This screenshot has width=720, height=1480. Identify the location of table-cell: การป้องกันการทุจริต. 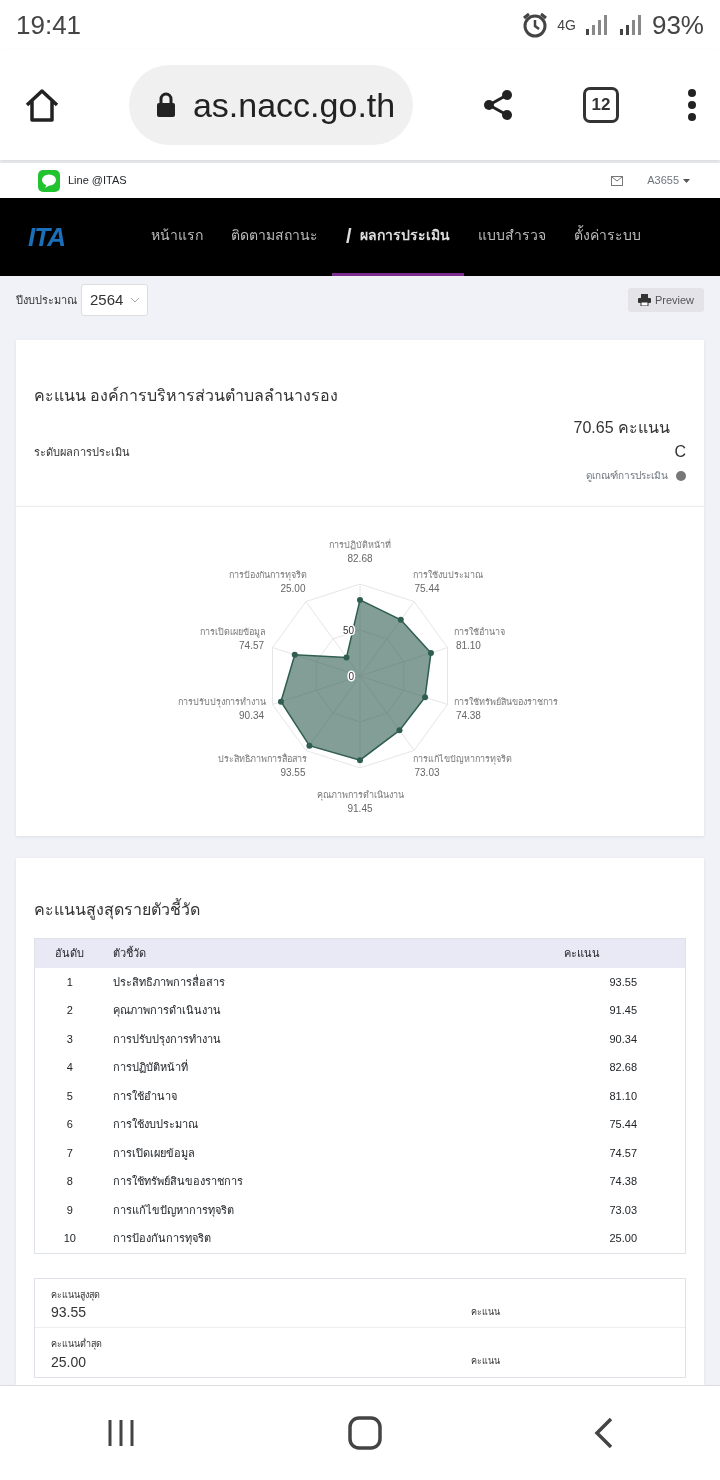
(330, 1238).